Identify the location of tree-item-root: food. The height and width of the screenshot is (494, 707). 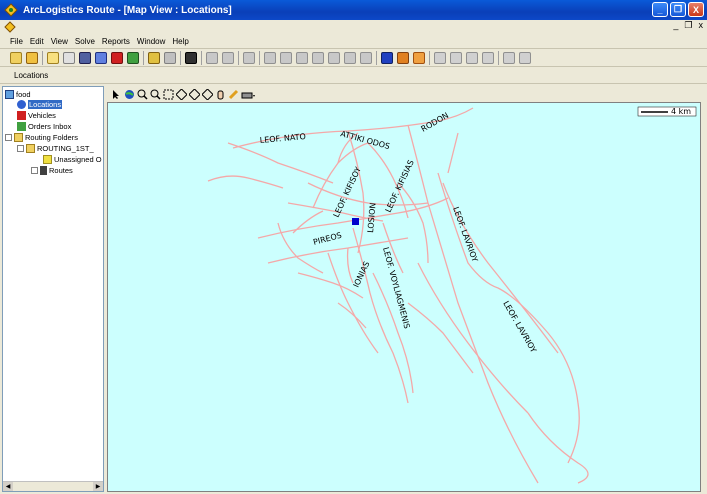
(18, 94).